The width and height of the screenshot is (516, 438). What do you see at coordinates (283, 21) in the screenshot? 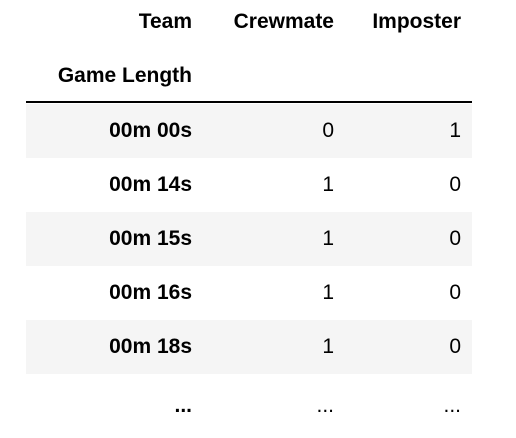
I see `column-header-crewmate: Crewmate` at bounding box center [283, 21].